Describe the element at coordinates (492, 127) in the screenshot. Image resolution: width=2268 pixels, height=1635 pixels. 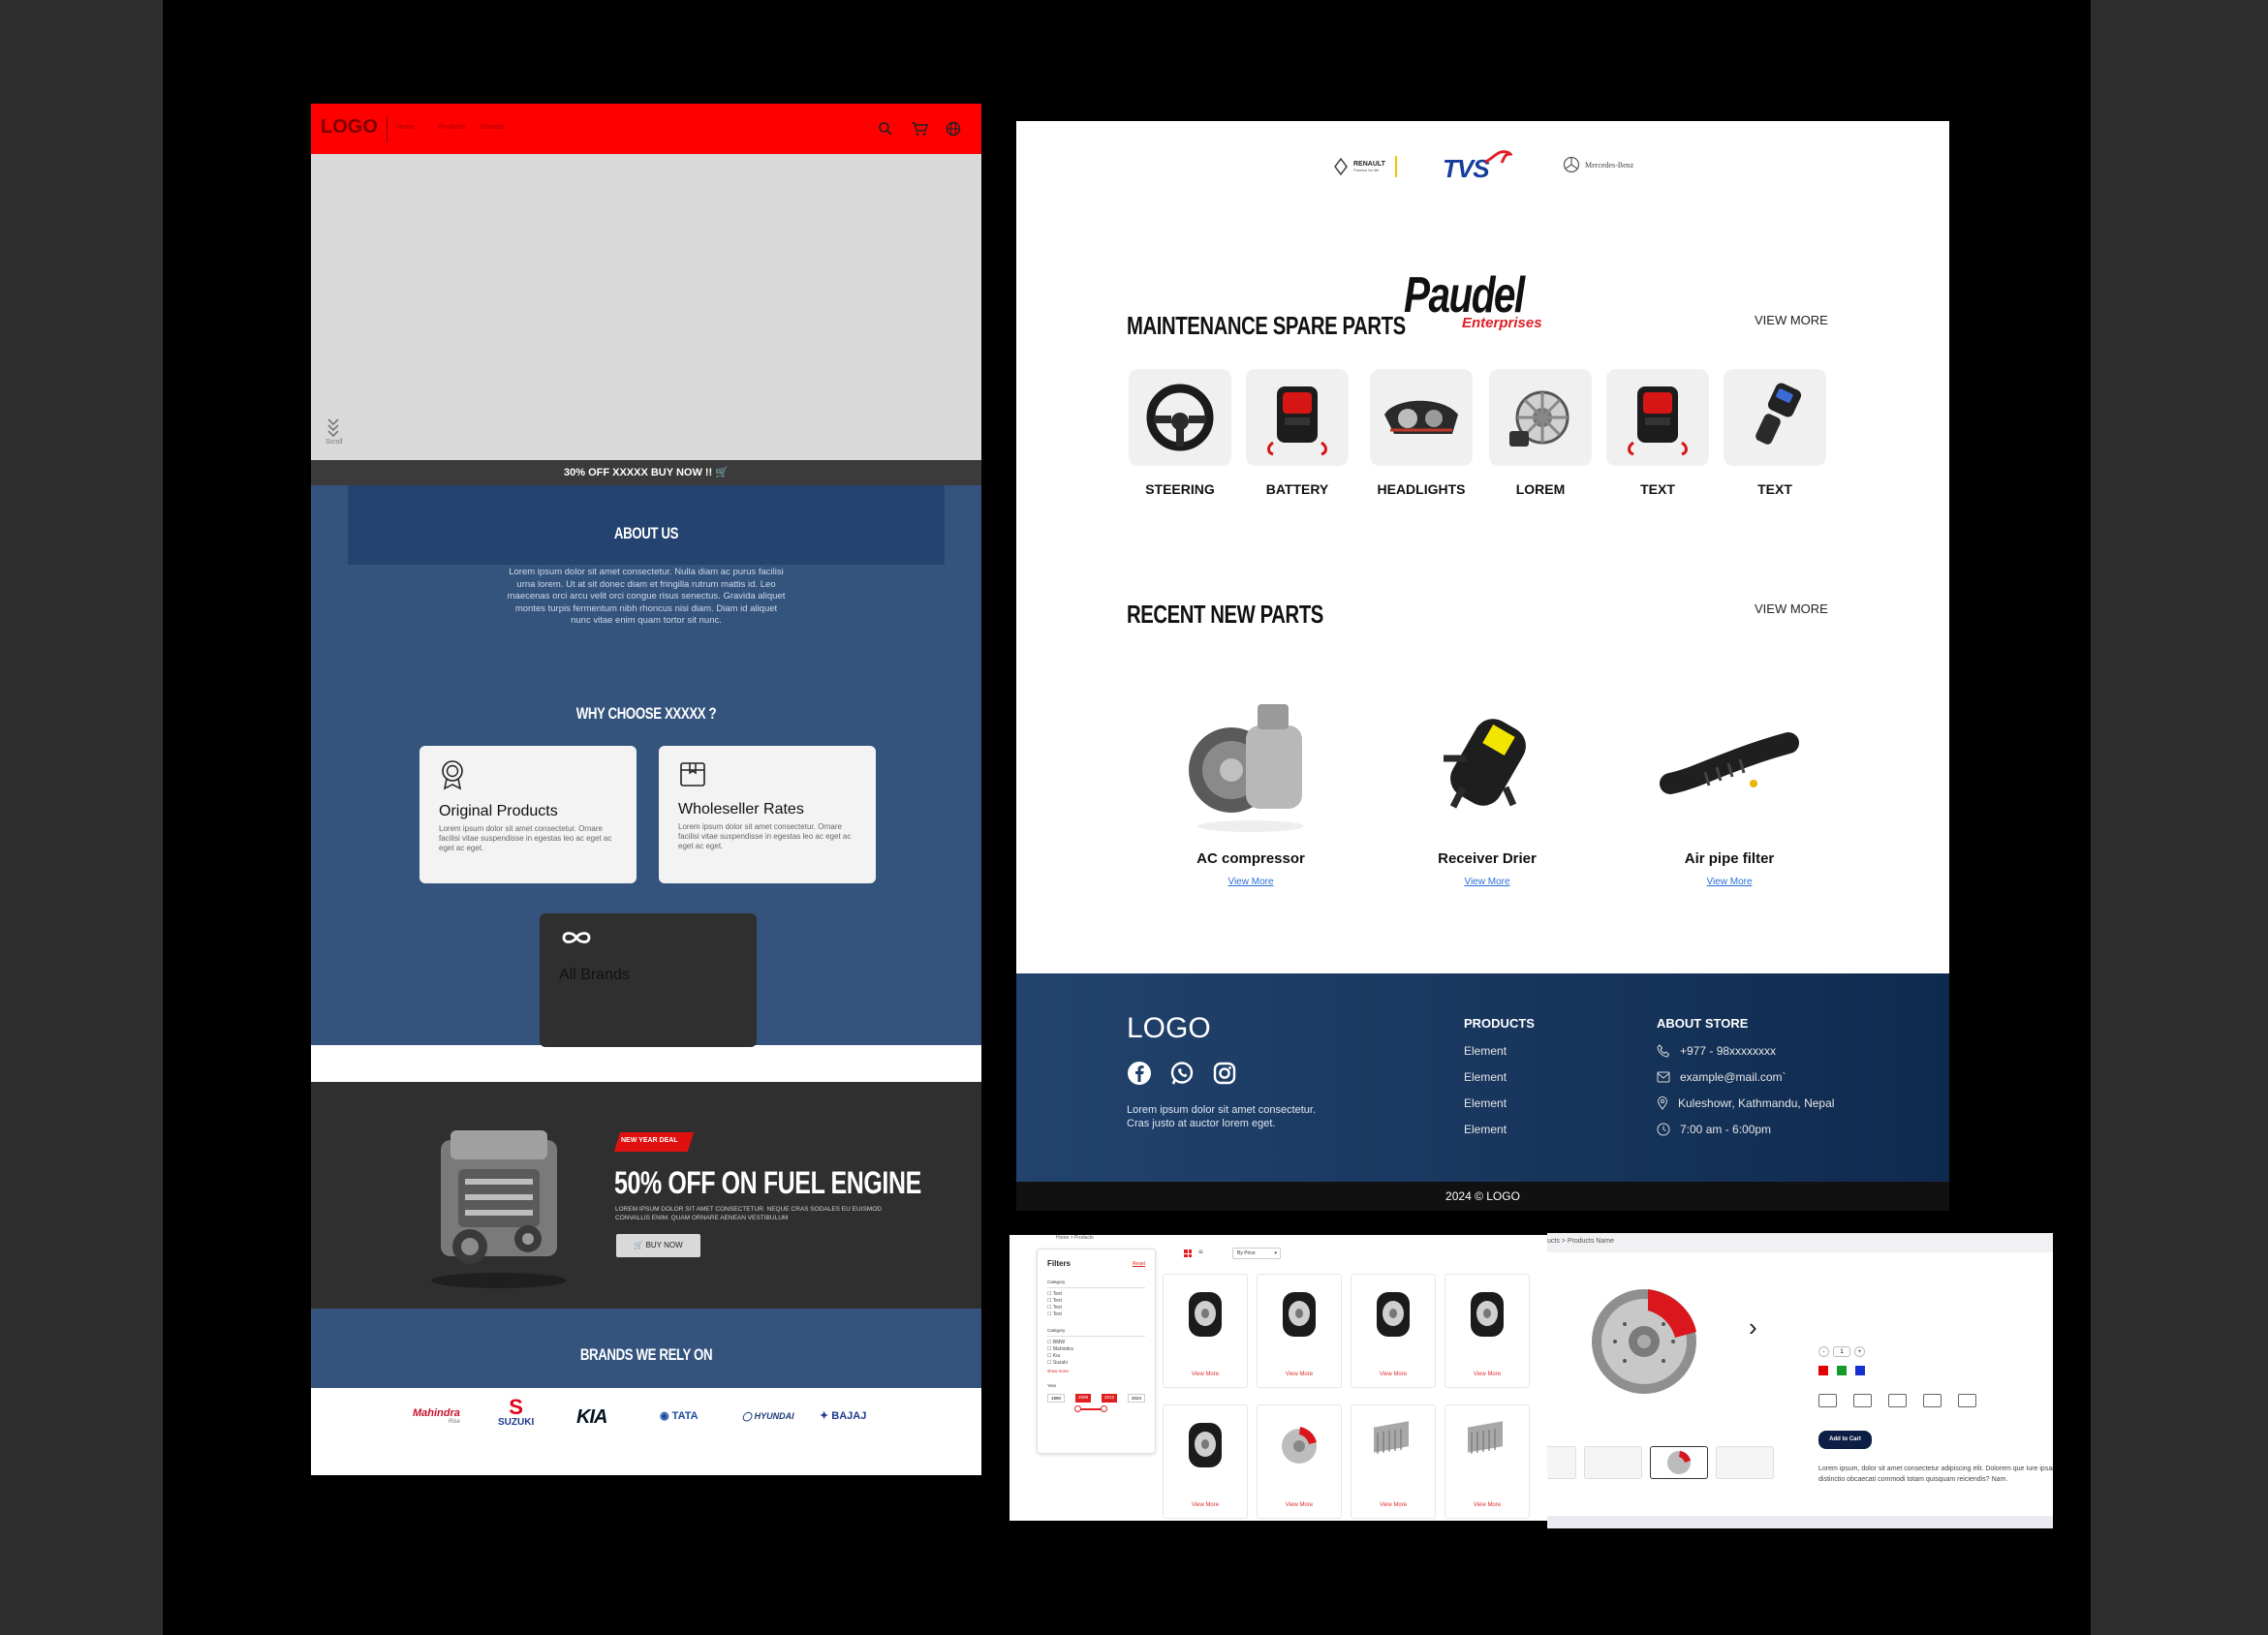
I see `nav-link-contact: Contact` at that location.